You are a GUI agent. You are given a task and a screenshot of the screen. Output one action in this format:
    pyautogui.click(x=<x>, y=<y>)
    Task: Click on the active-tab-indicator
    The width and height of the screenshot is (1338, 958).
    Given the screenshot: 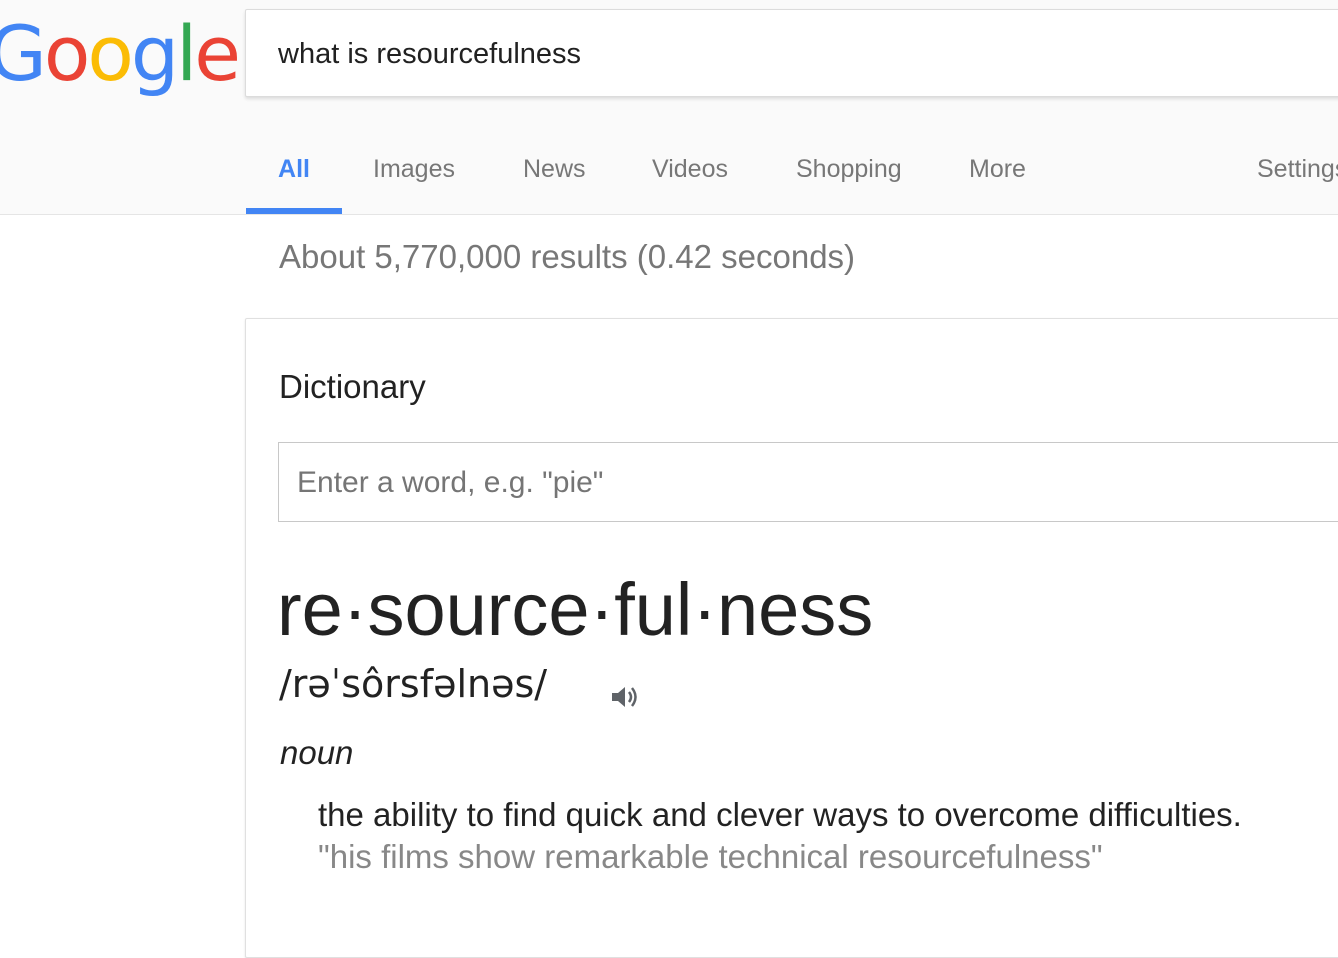 What is the action you would take?
    pyautogui.click(x=294, y=211)
    